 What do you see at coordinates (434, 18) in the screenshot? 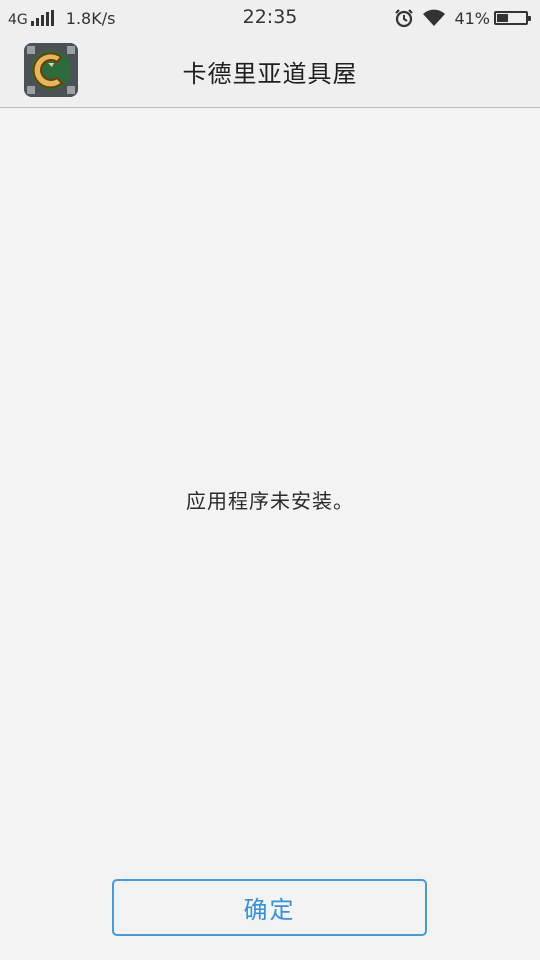
I see `wifi-icon` at bounding box center [434, 18].